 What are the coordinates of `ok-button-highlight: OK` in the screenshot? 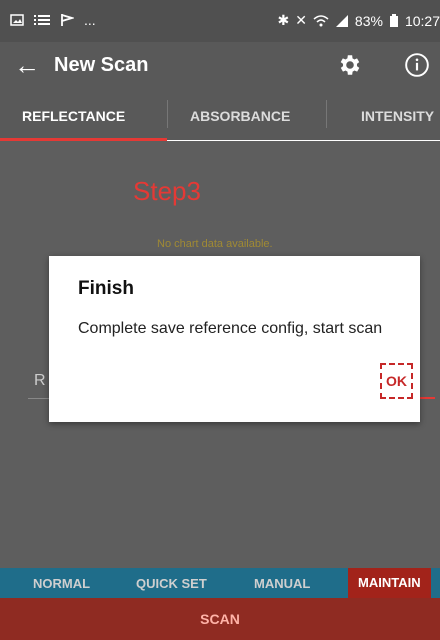 It's located at (396, 381).